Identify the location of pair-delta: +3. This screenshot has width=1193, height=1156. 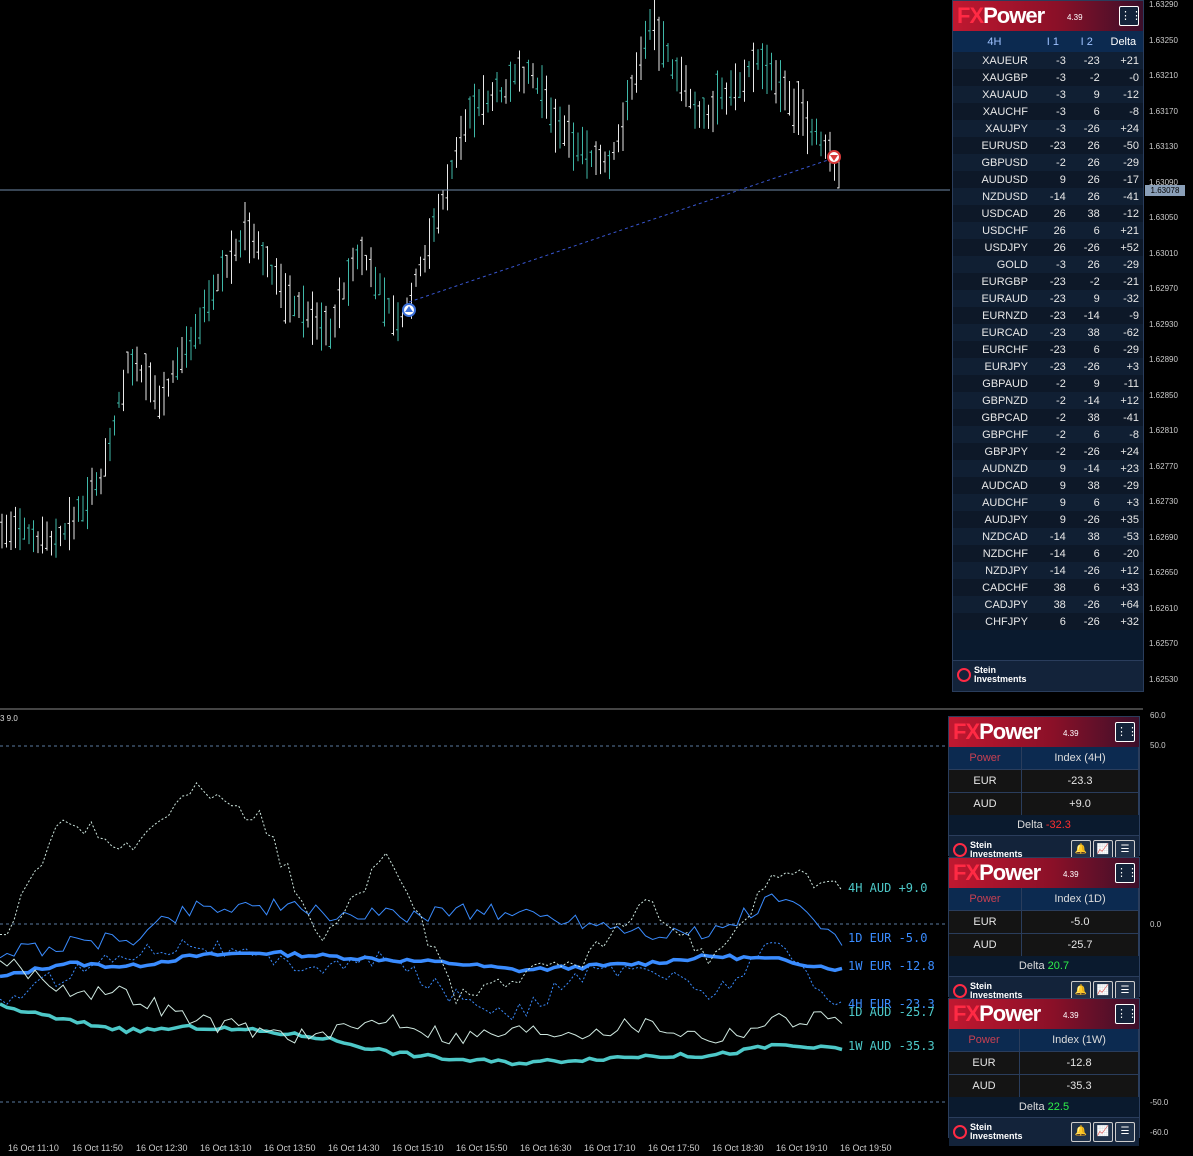
(1123, 502).